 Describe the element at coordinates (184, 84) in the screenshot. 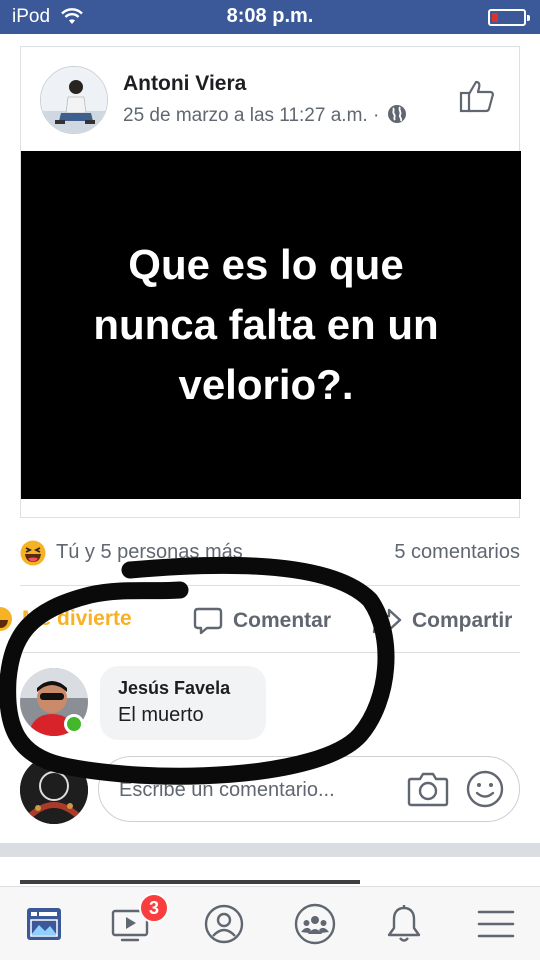

I see `post-author-name: Antoni Viera` at that location.